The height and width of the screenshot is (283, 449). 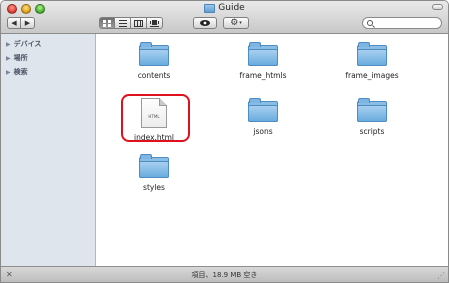 I want to click on sidebar-section-search: ▶ 検索, so click(x=48, y=72).